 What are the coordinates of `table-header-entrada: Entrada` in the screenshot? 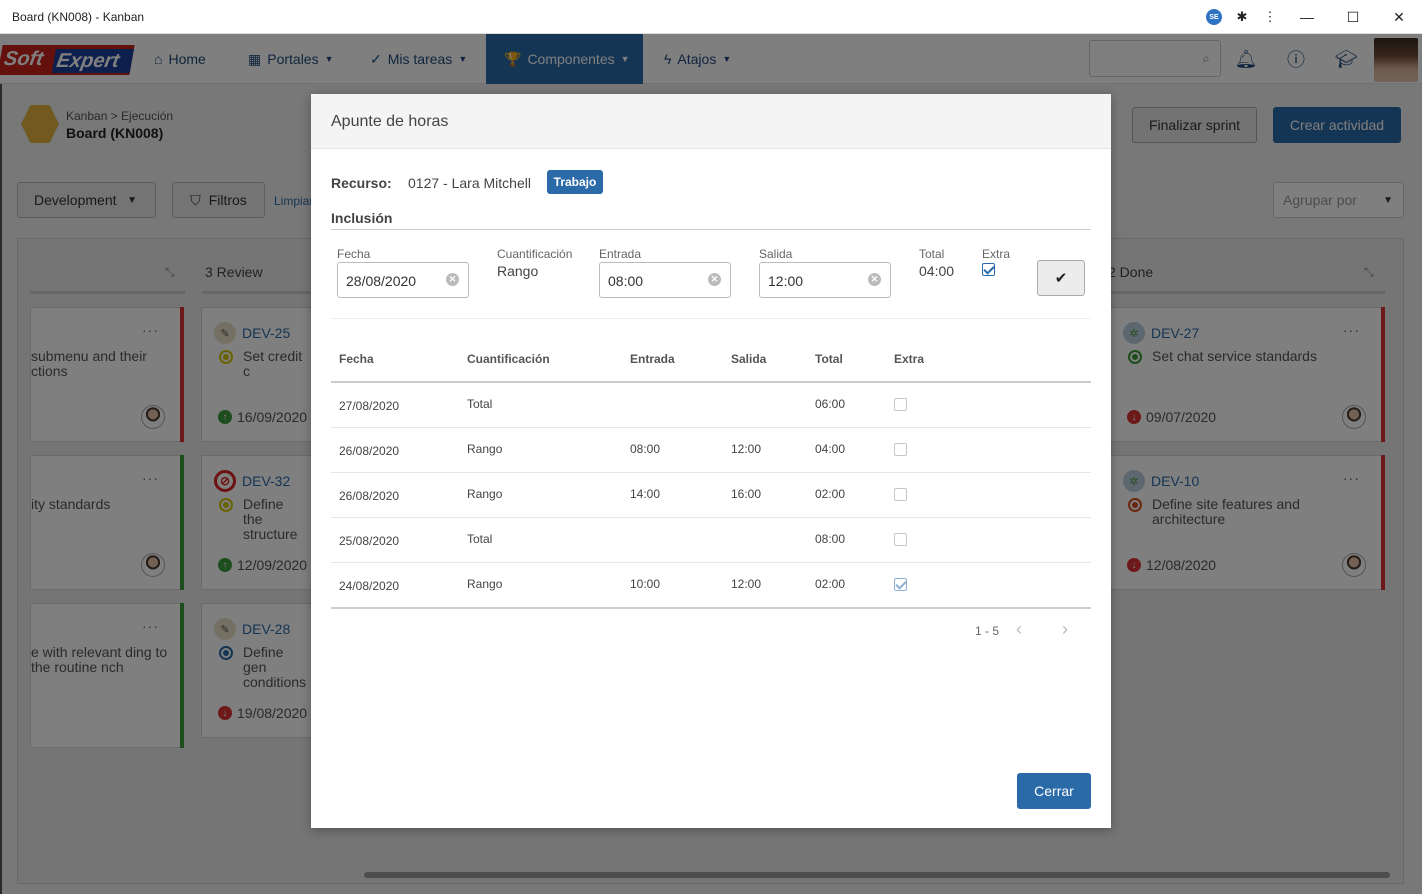 It's located at (652, 359).